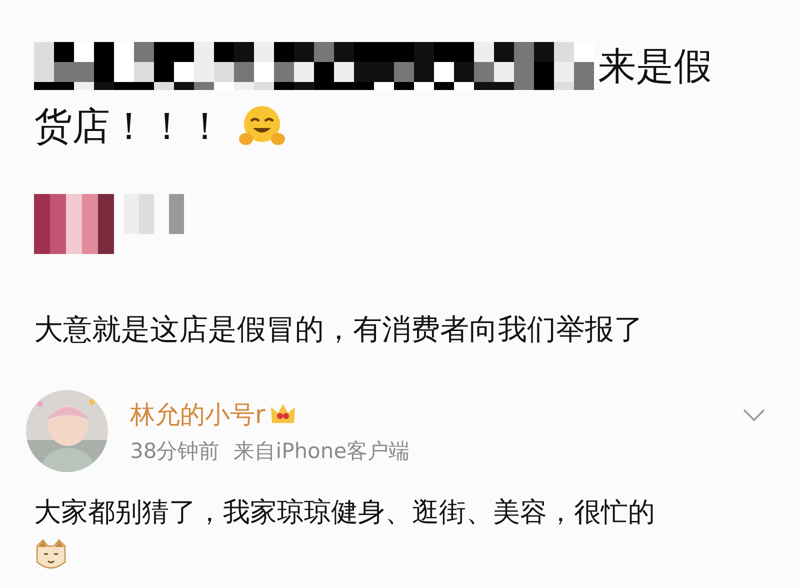 This screenshot has width=800, height=588. I want to click on reply-text: 大意就是这店是假冒的，有消费者向我们举报了, so click(339, 329).